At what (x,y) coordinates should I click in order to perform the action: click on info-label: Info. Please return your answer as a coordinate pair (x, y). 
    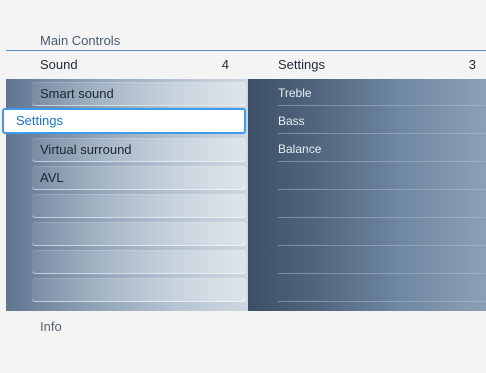
    Looking at the image, I should click on (51, 326).